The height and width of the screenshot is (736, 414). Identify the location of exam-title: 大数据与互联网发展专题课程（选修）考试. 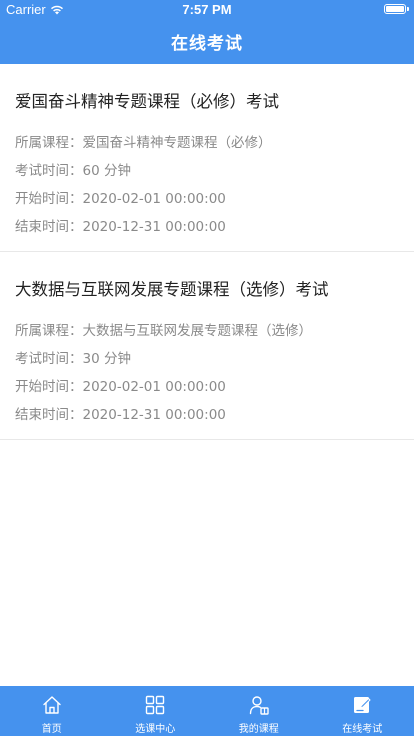
(172, 289).